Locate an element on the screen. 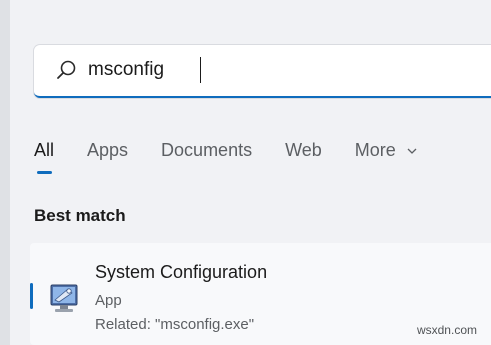 The width and height of the screenshot is (491, 345). search-input is located at coordinates (278, 70).